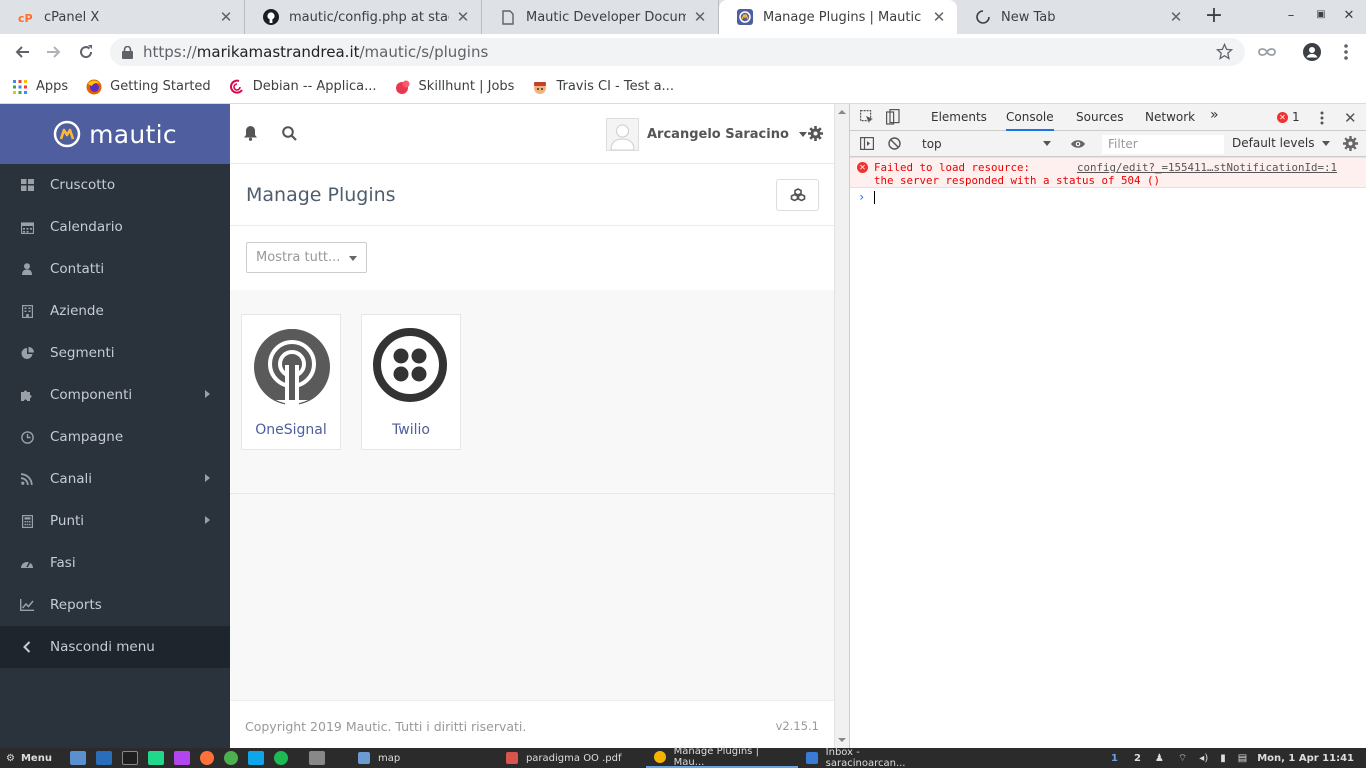 Image resolution: width=1366 pixels, height=769 pixels. I want to click on inspect-element-icon, so click(867, 117).